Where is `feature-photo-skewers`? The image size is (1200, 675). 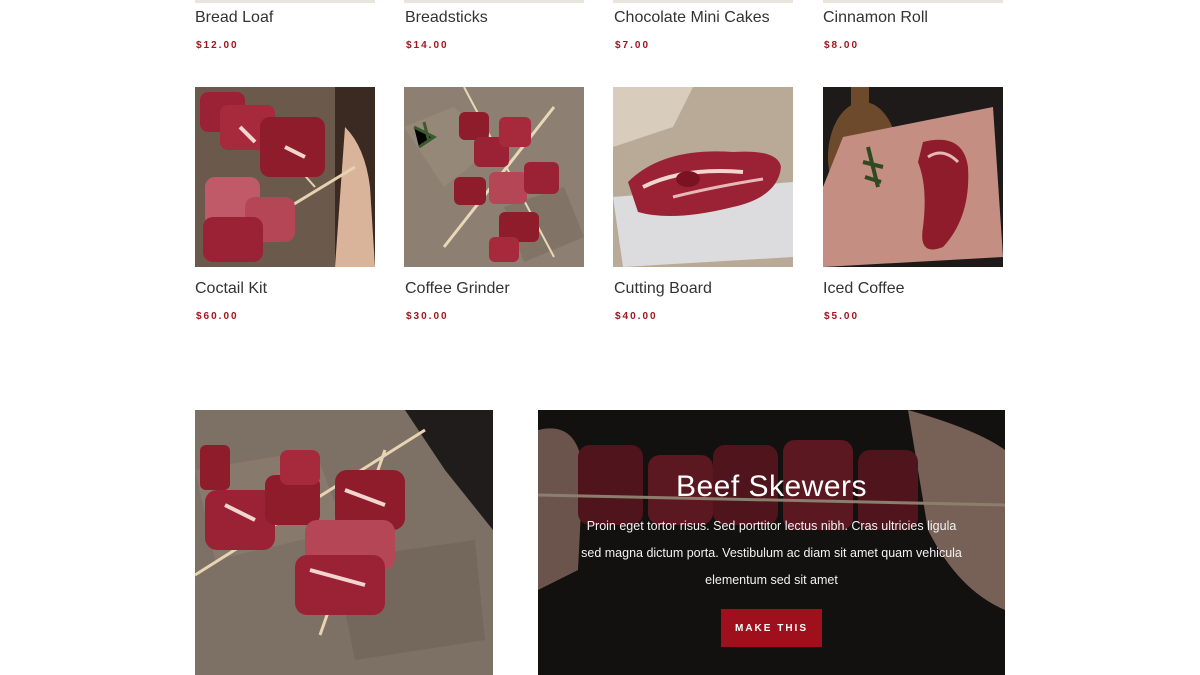 feature-photo-skewers is located at coordinates (344, 542).